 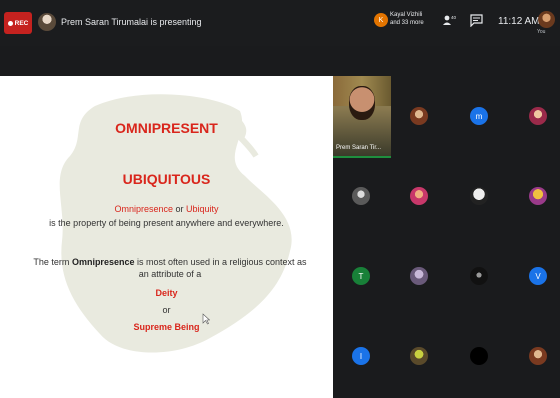 What do you see at coordinates (180, 209) in the screenshot?
I see `term-or: or` at bounding box center [180, 209].